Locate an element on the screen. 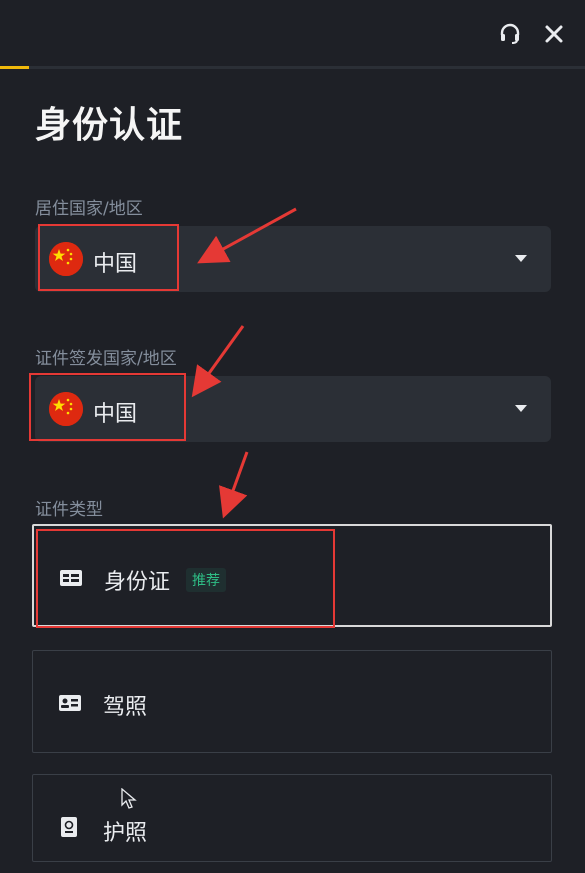 The image size is (585, 873). mouse-cursor-icon is located at coordinates (129, 800).